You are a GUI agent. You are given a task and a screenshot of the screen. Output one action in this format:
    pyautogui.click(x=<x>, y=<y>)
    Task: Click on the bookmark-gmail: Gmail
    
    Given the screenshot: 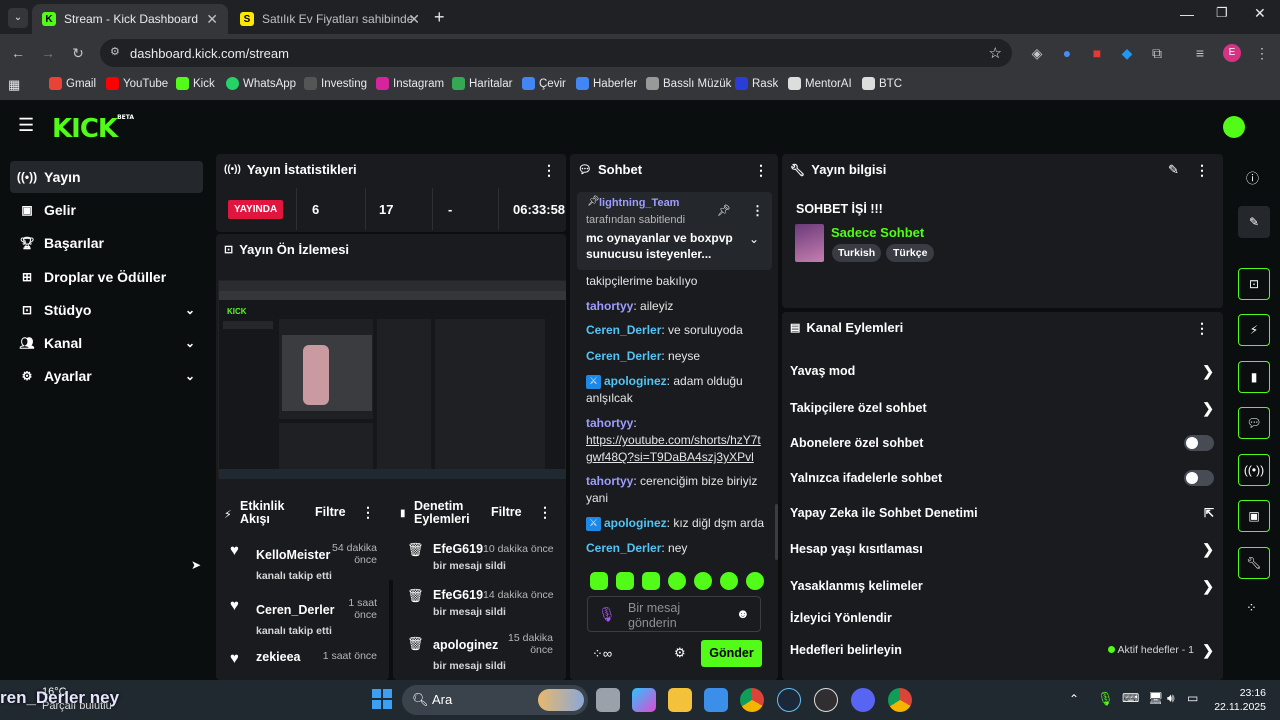 What is the action you would take?
    pyautogui.click(x=72, y=83)
    